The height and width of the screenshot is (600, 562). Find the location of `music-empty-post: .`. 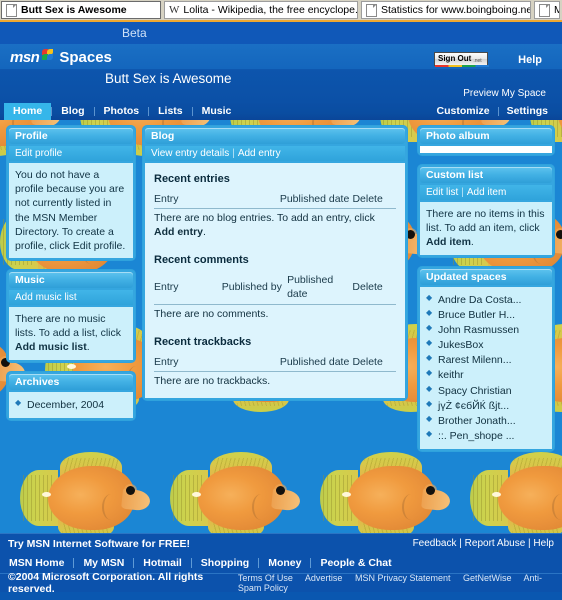

music-empty-post: . is located at coordinates (88, 347).